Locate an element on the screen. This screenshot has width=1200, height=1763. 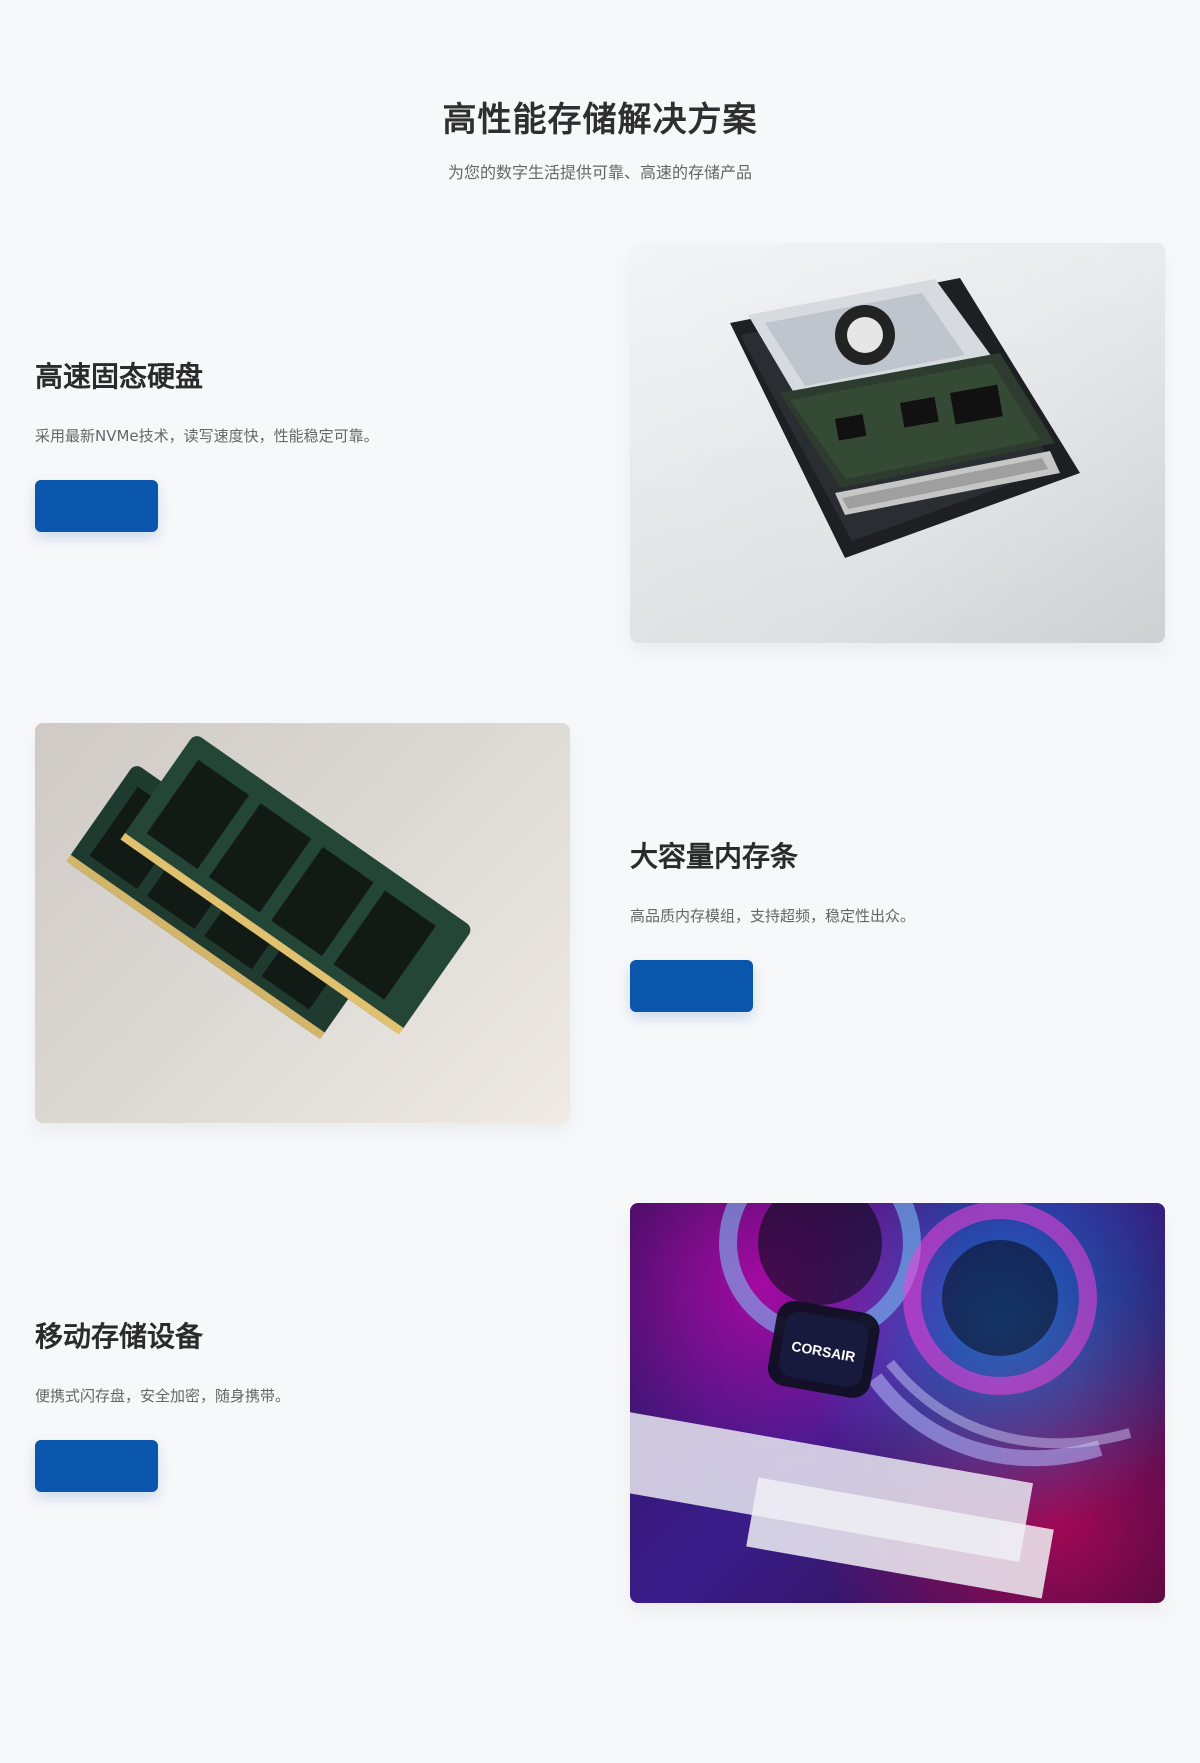
rgb-pc-illustration: CORSAIR is located at coordinates (881, 1401).